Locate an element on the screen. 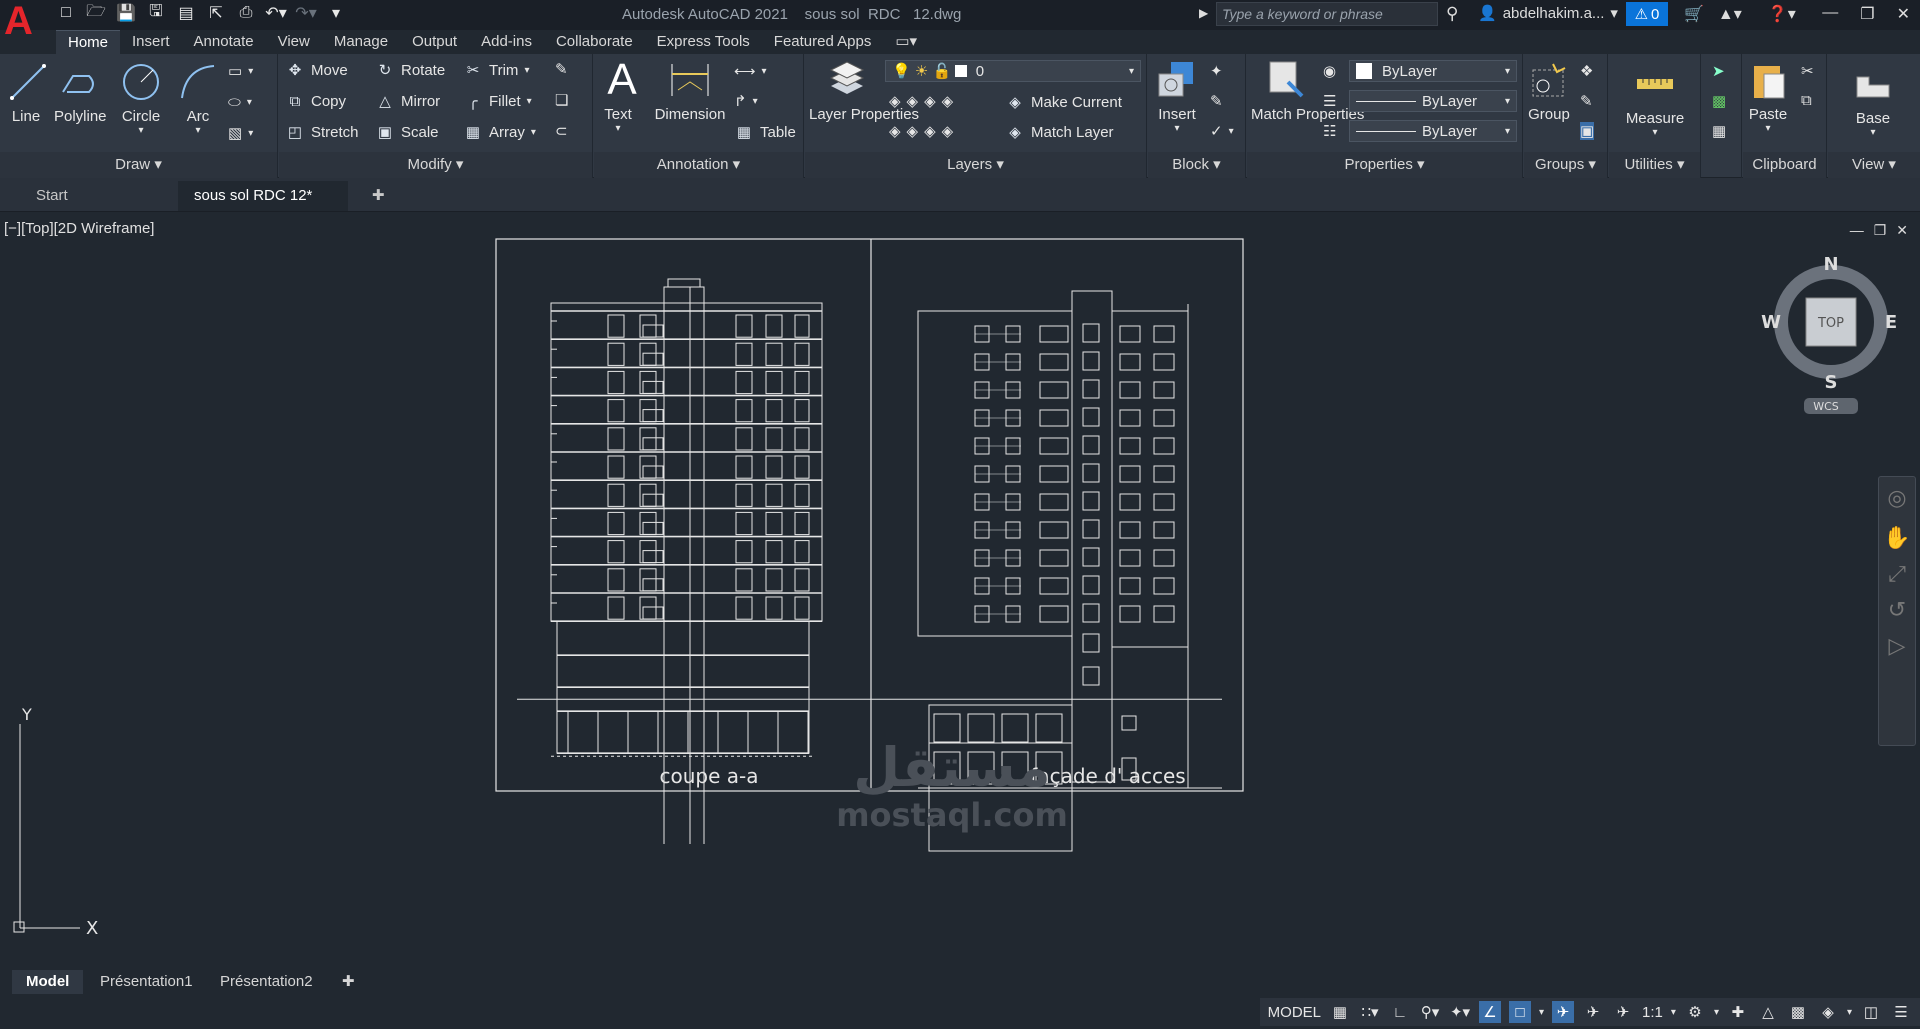  rectangle-icon: ▭ ▾ is located at coordinates (240, 71).